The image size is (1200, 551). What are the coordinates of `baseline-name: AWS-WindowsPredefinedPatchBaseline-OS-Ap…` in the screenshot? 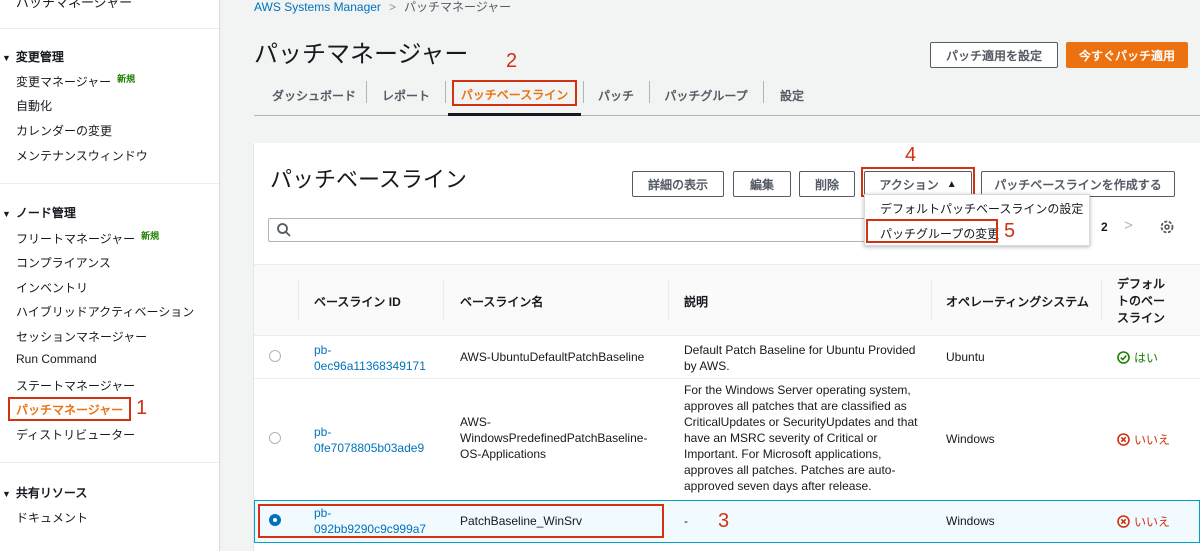 It's located at (554, 438).